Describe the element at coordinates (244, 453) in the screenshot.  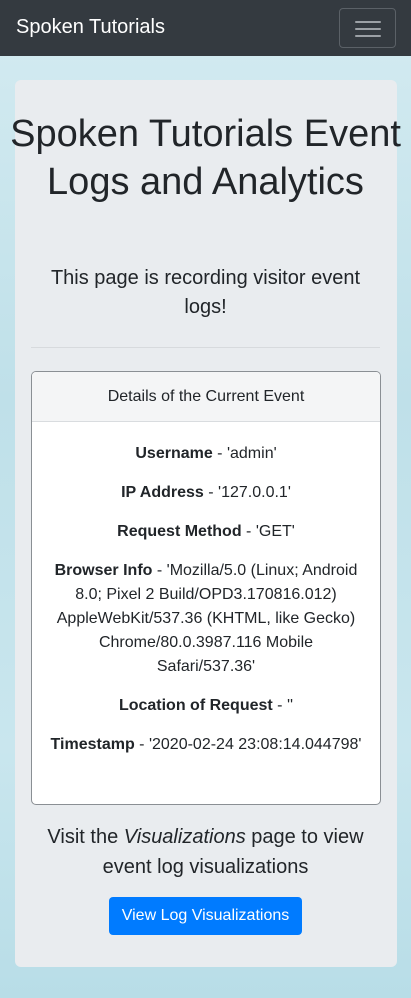
I see `field-value: - 'admin'` at that location.